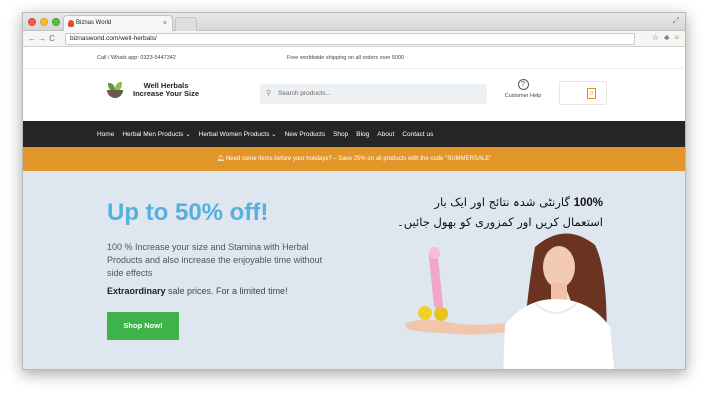 This screenshot has height=400, width=706. Describe the element at coordinates (94, 23) in the screenshot. I see `tab-title: Biznas World` at that location.